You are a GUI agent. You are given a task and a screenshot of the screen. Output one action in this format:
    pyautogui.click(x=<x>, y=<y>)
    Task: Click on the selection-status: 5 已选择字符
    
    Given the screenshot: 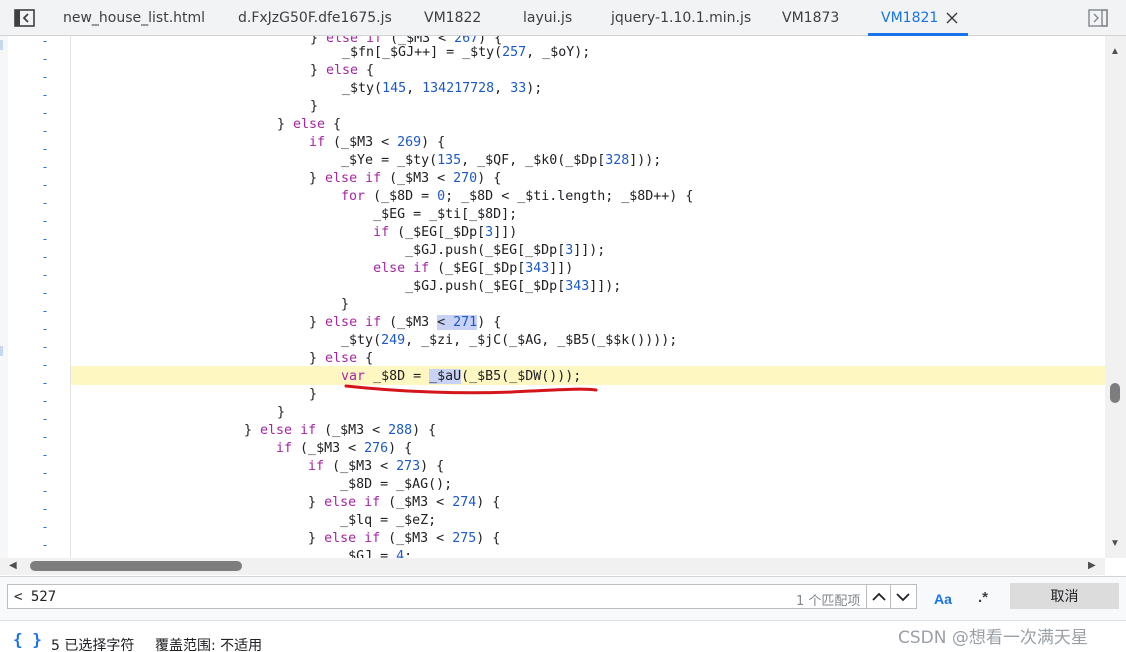 What is the action you would take?
    pyautogui.click(x=93, y=645)
    